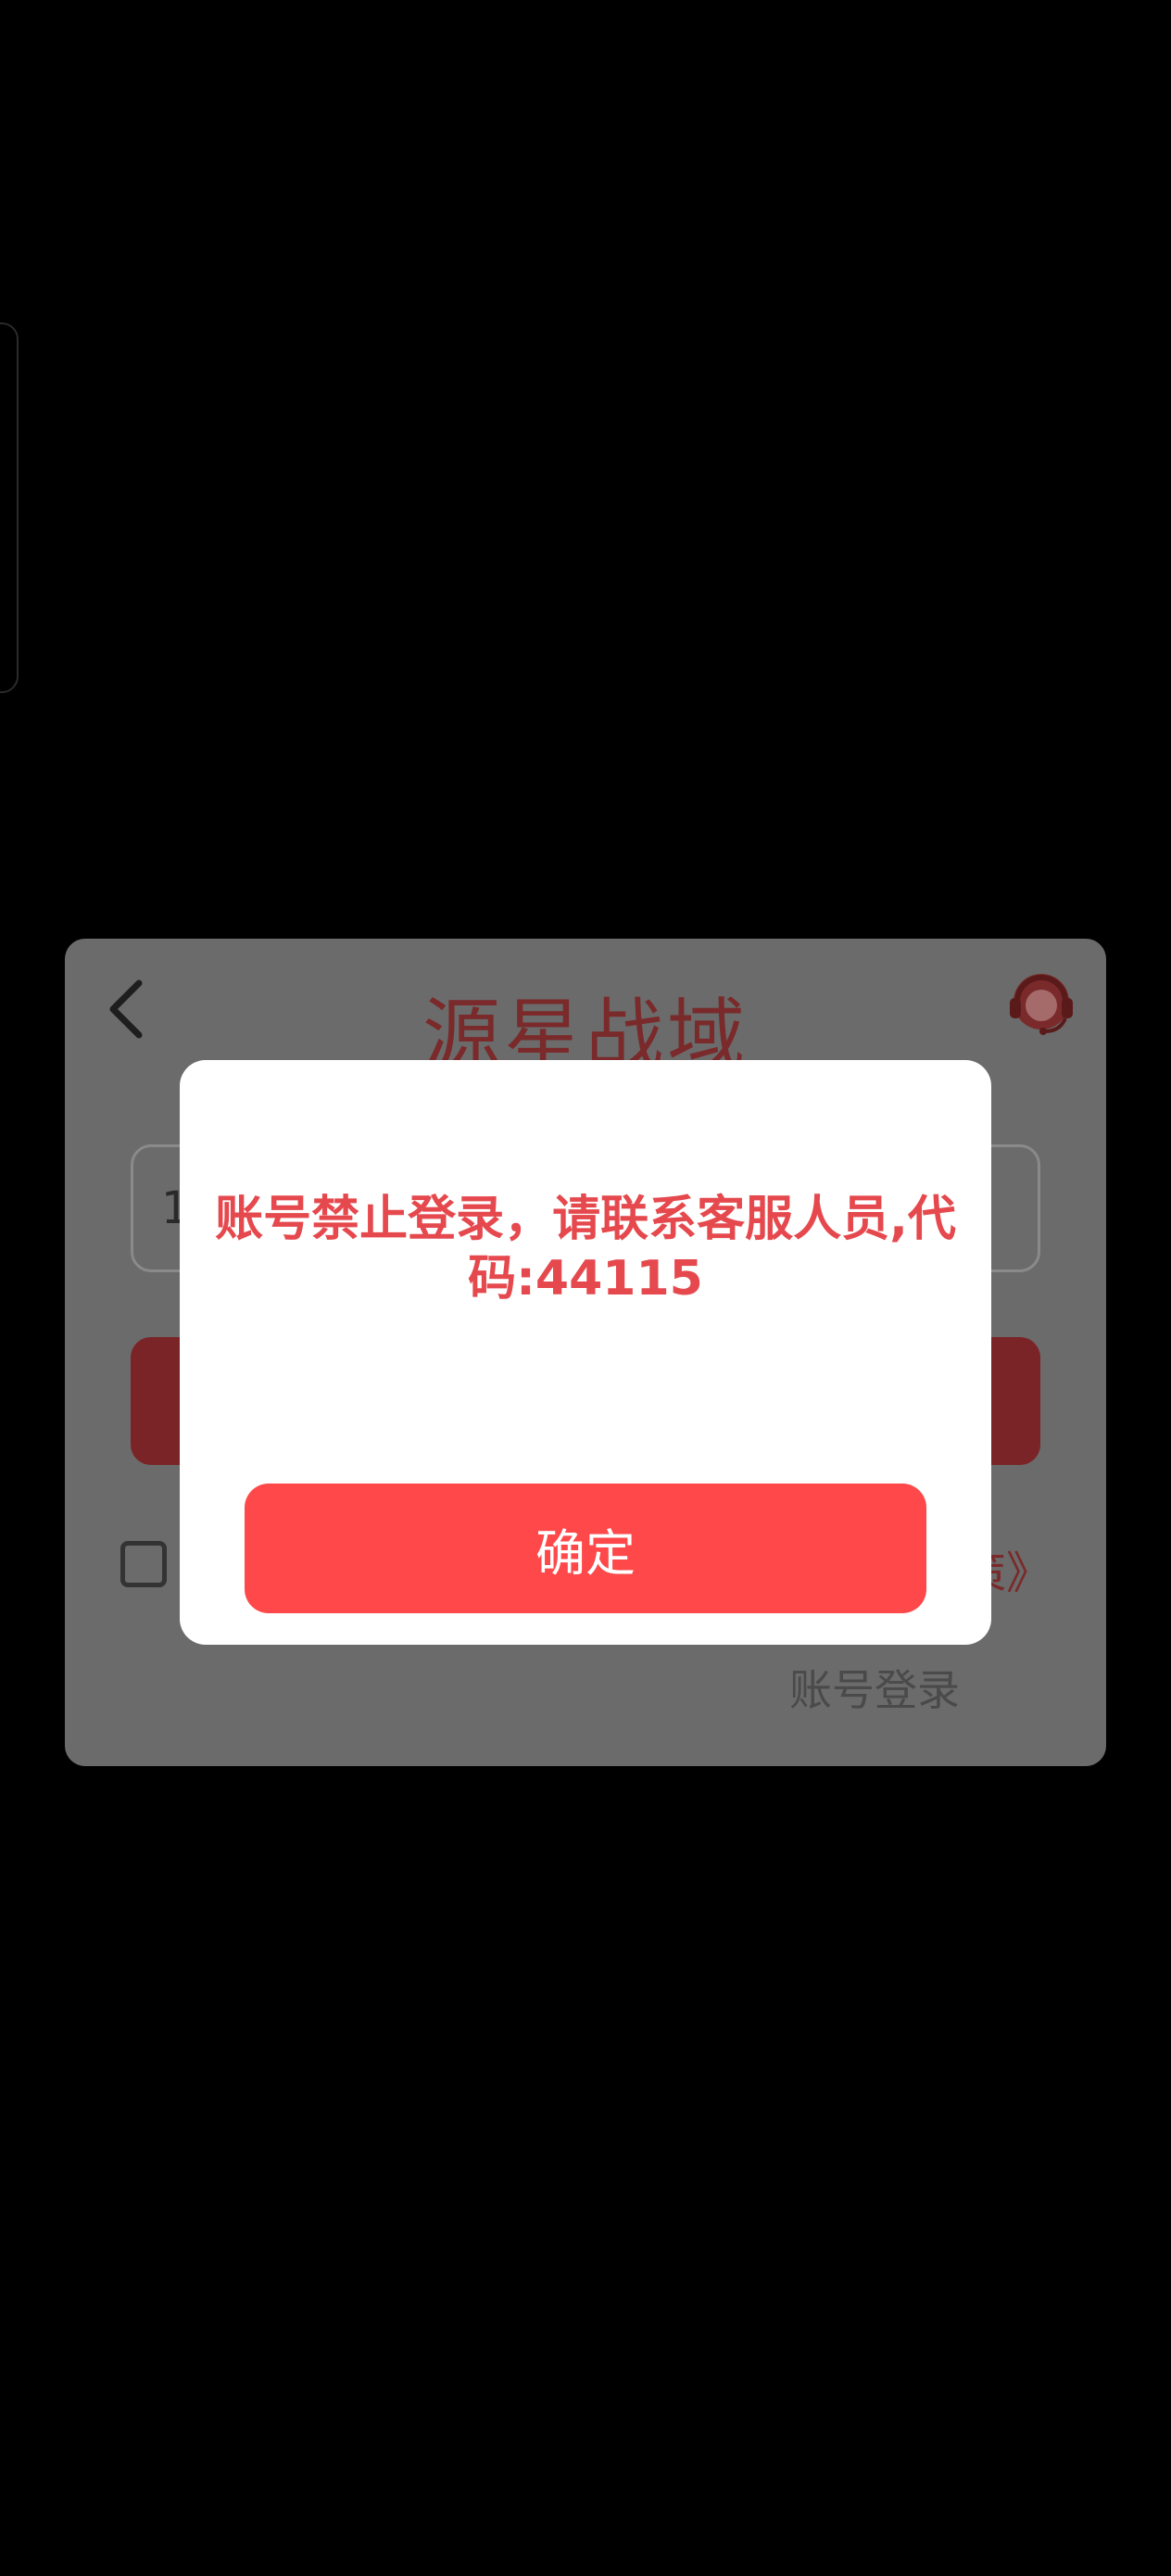 The width and height of the screenshot is (1171, 2576). What do you see at coordinates (10, 507) in the screenshot?
I see `edge-floating-tab` at bounding box center [10, 507].